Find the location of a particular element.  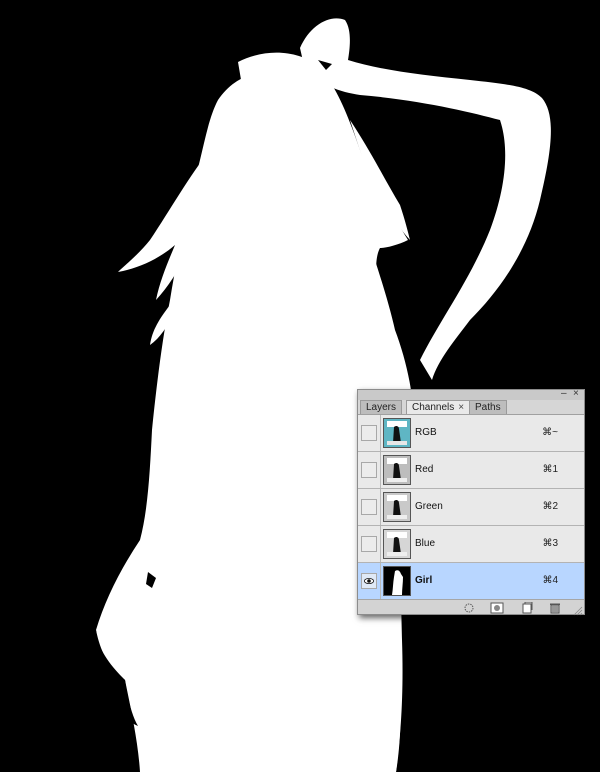

tab-paths: Paths is located at coordinates (488, 407).